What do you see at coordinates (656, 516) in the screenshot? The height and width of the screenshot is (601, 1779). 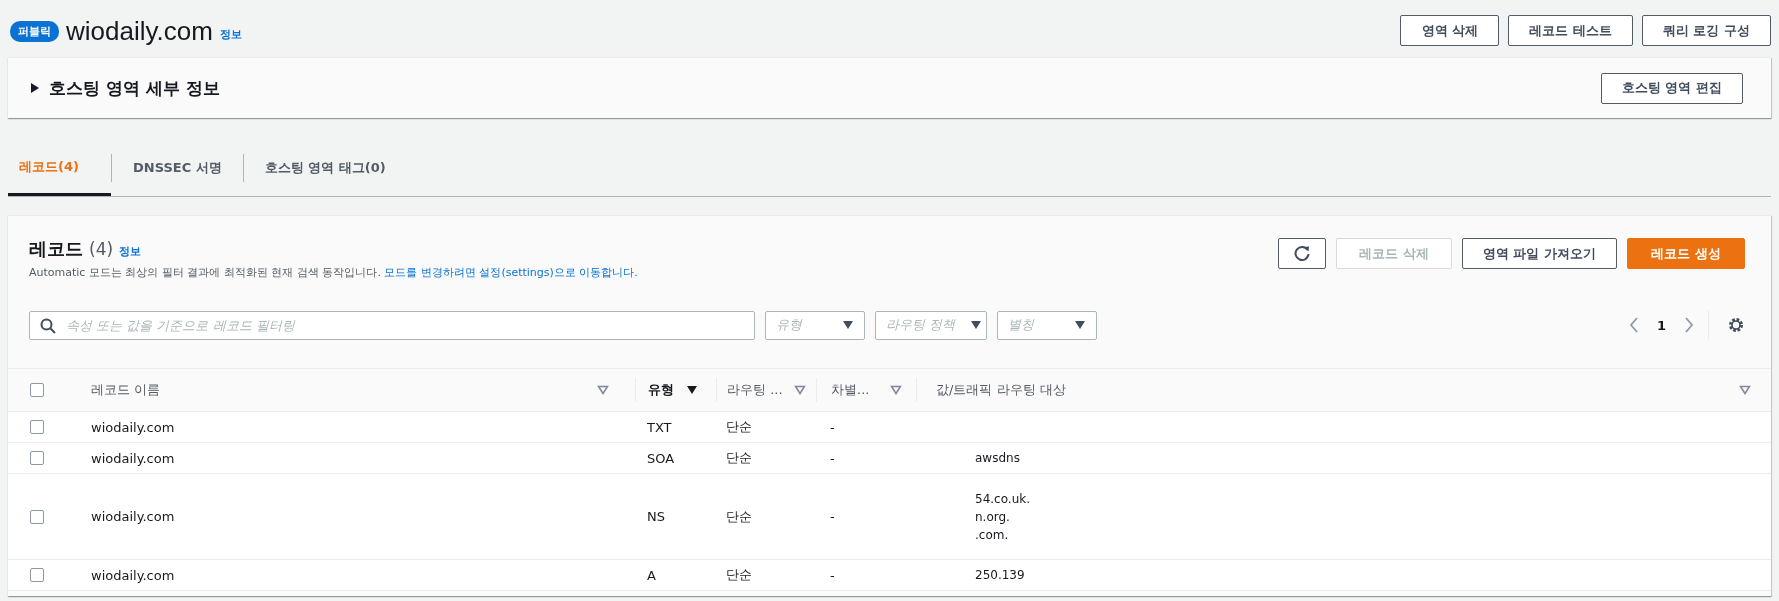 I see `table-cell: NS` at bounding box center [656, 516].